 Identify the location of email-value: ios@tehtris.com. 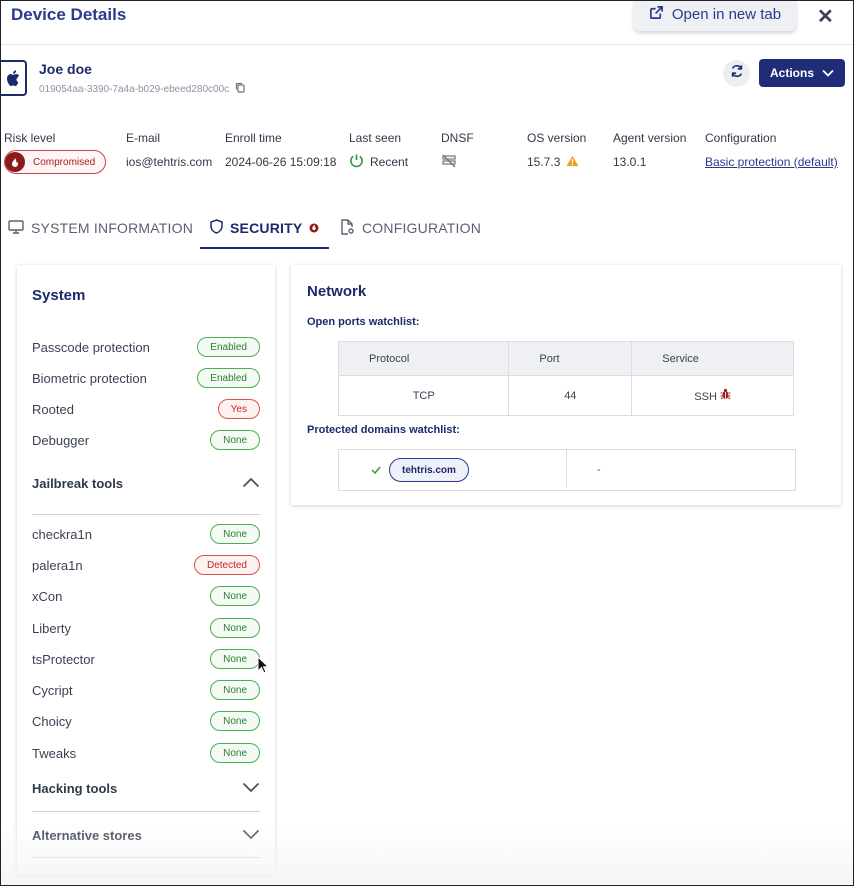
(169, 162).